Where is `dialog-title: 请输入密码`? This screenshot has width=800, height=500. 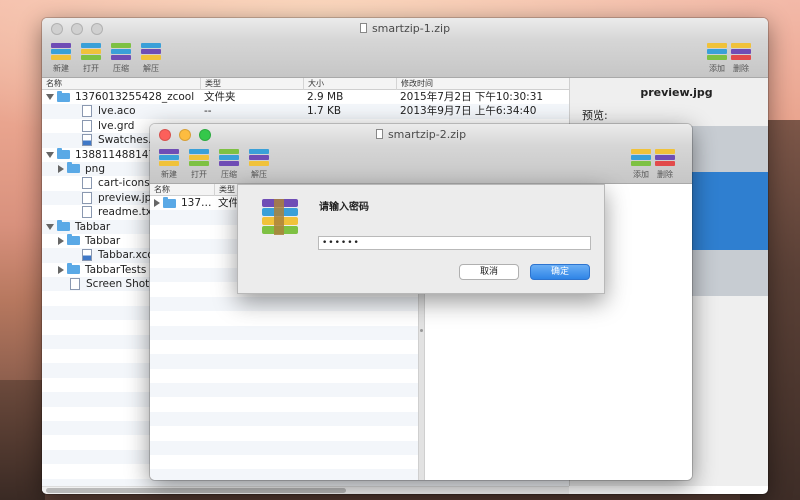 dialog-title: 请输入密码 is located at coordinates (344, 207).